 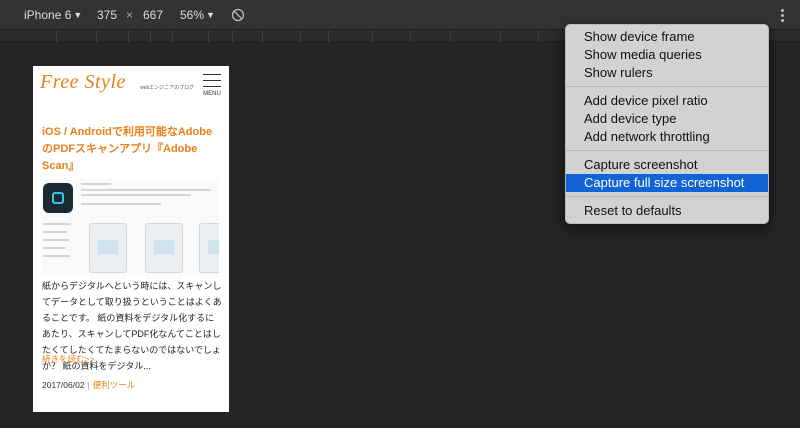 I want to click on width-input: 375, so click(x=107, y=15).